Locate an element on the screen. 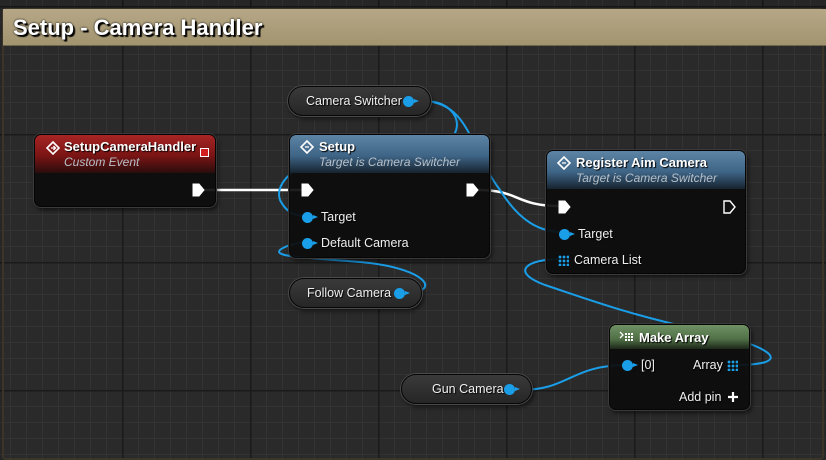 The height and width of the screenshot is (460, 826). make-array-in0-pin is located at coordinates (630, 365).